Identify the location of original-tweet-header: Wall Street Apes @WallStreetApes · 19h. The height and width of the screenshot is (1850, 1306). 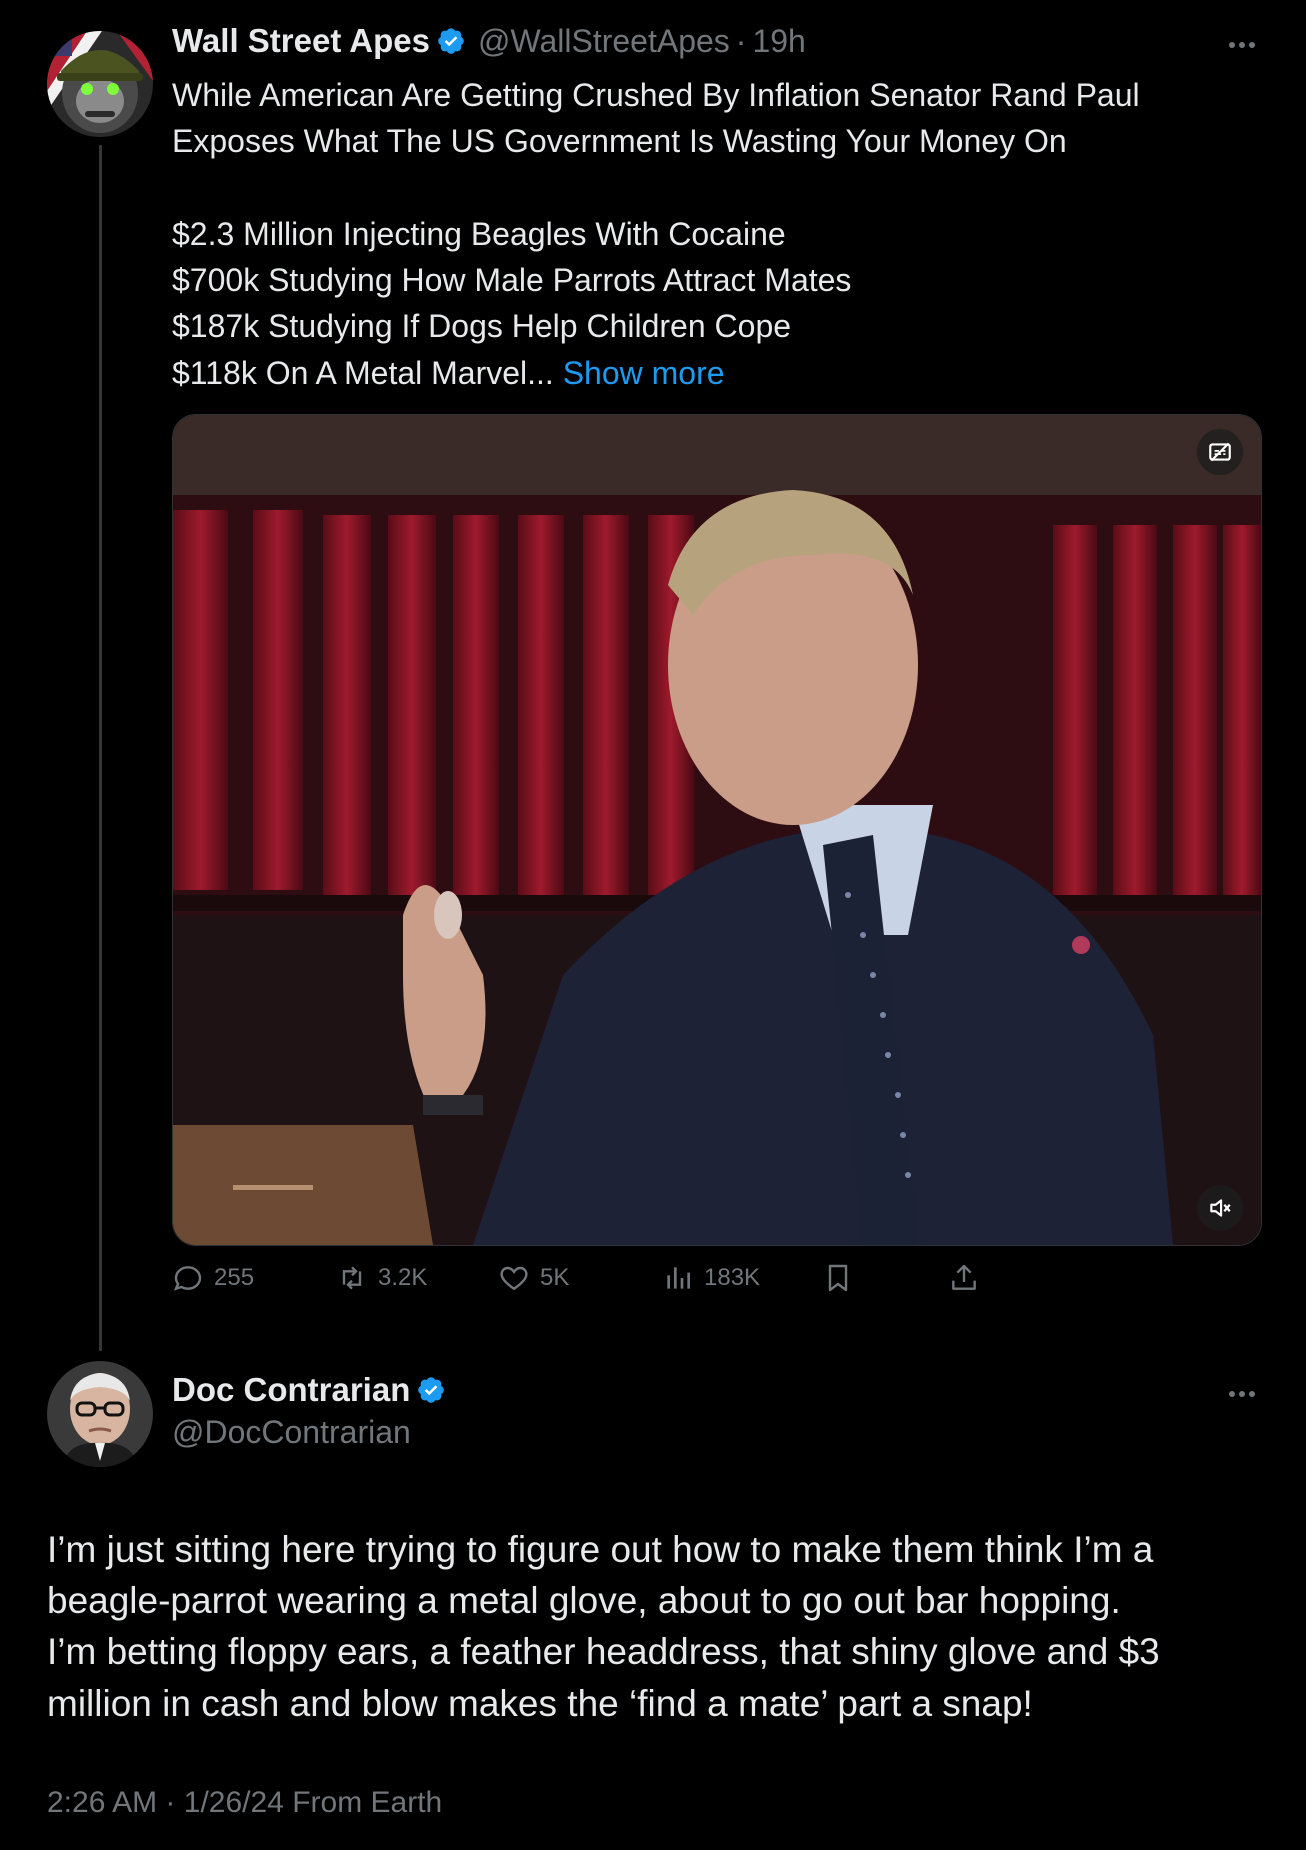
(489, 41).